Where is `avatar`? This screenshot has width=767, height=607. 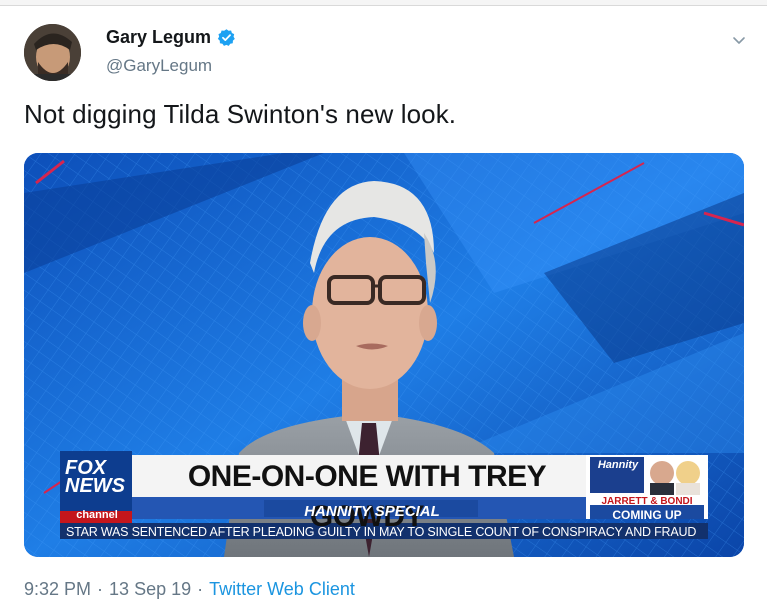 avatar is located at coordinates (52, 52).